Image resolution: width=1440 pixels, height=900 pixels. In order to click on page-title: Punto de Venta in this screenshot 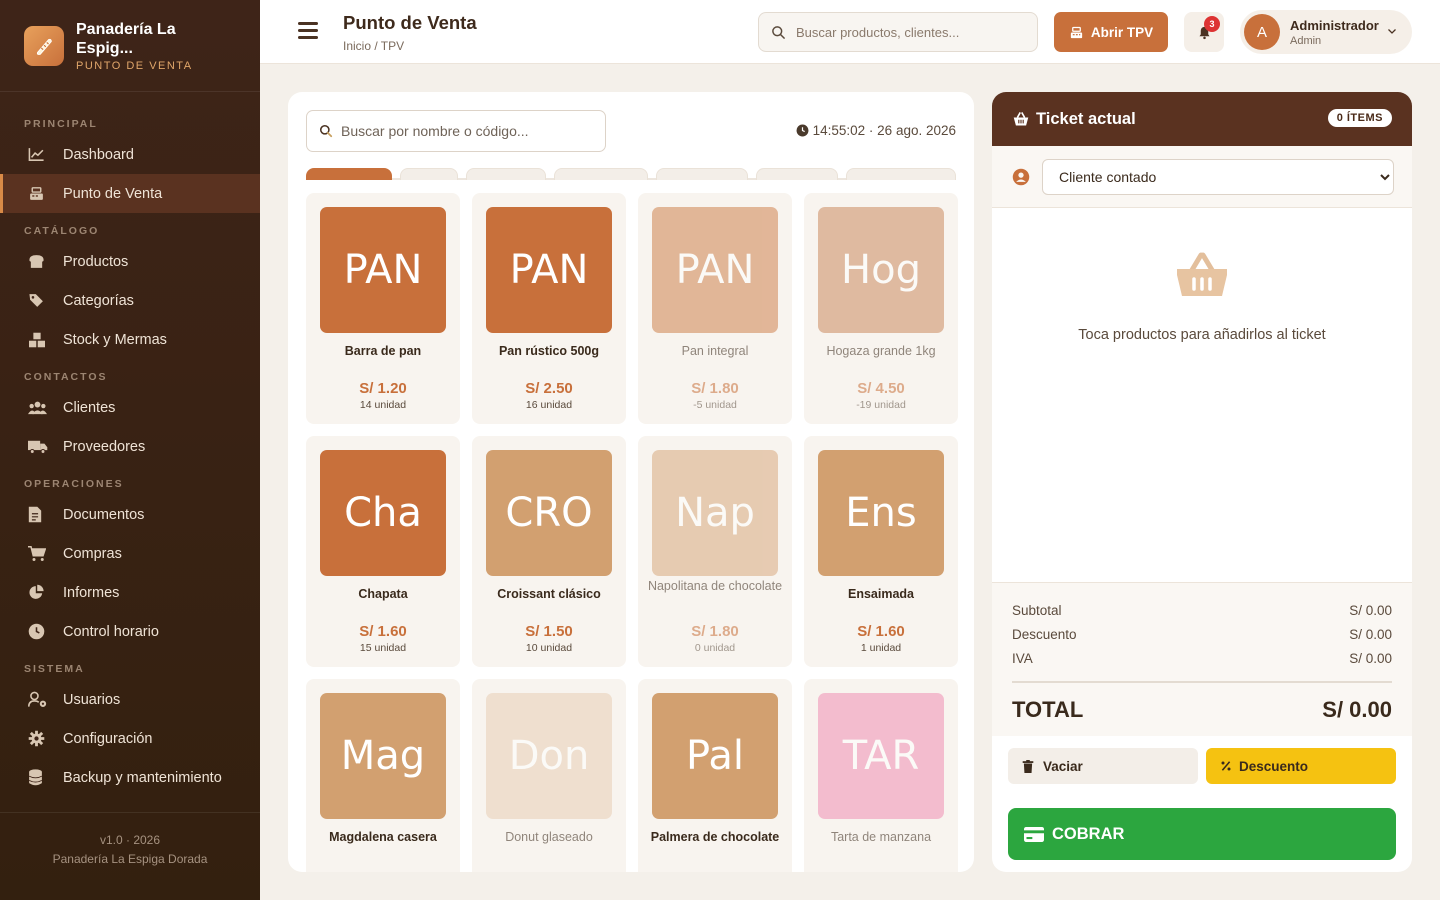, I will do `click(410, 22)`.